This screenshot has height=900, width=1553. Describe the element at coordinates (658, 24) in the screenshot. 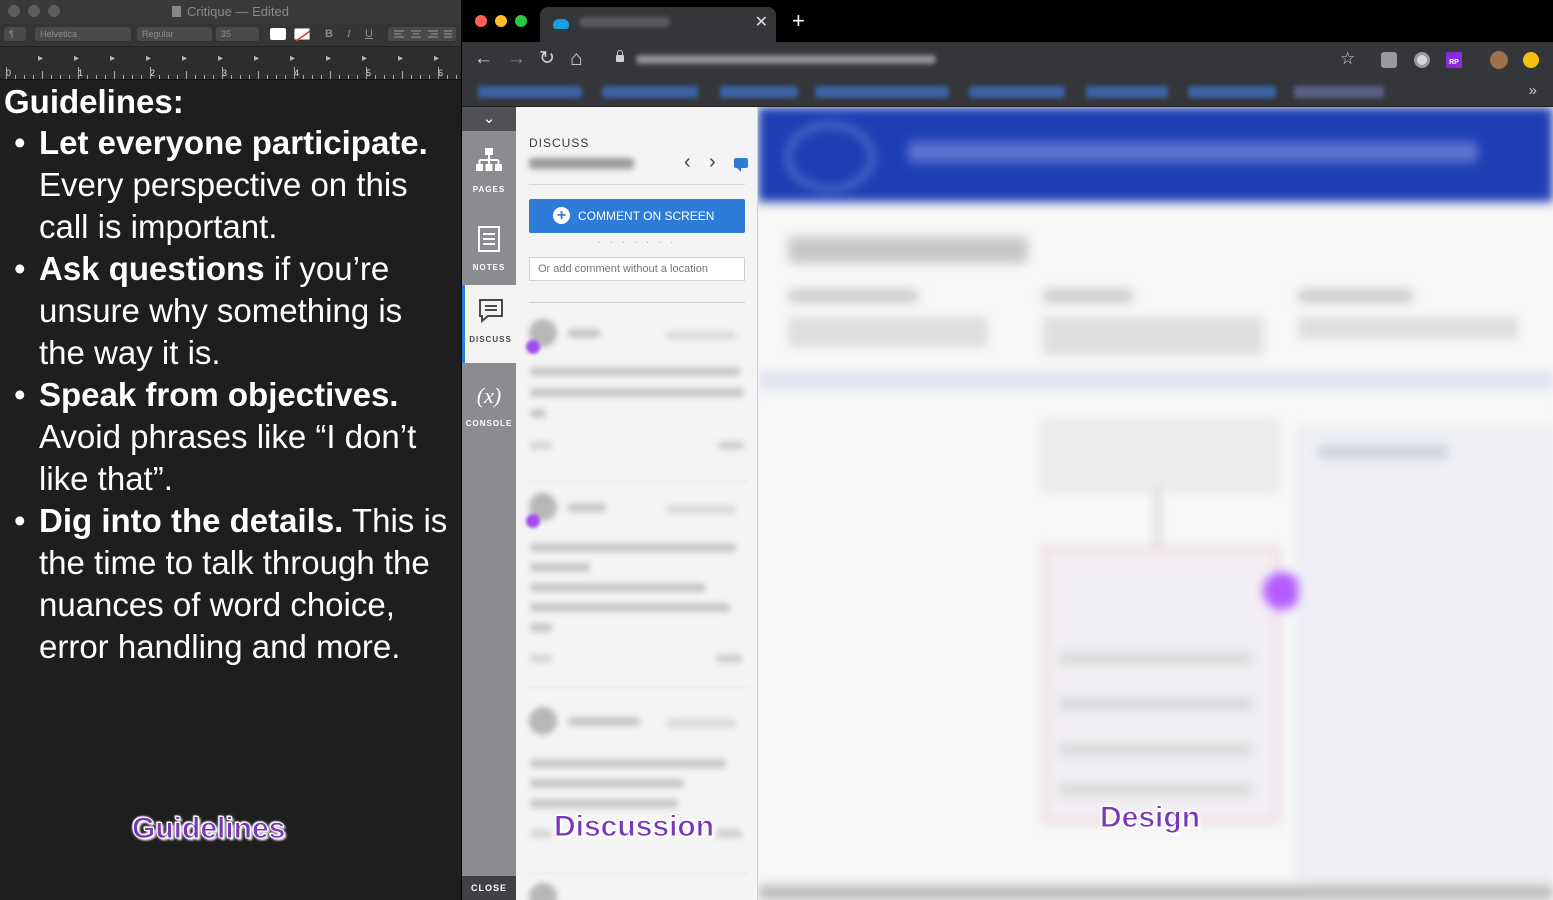

I see `tab-active: ✕` at that location.